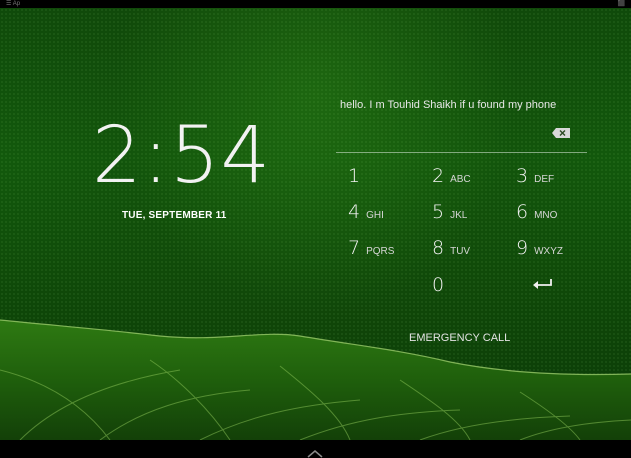 This screenshot has width=631, height=458. Describe the element at coordinates (438, 212) in the screenshot. I see `key-digit: 5` at that location.